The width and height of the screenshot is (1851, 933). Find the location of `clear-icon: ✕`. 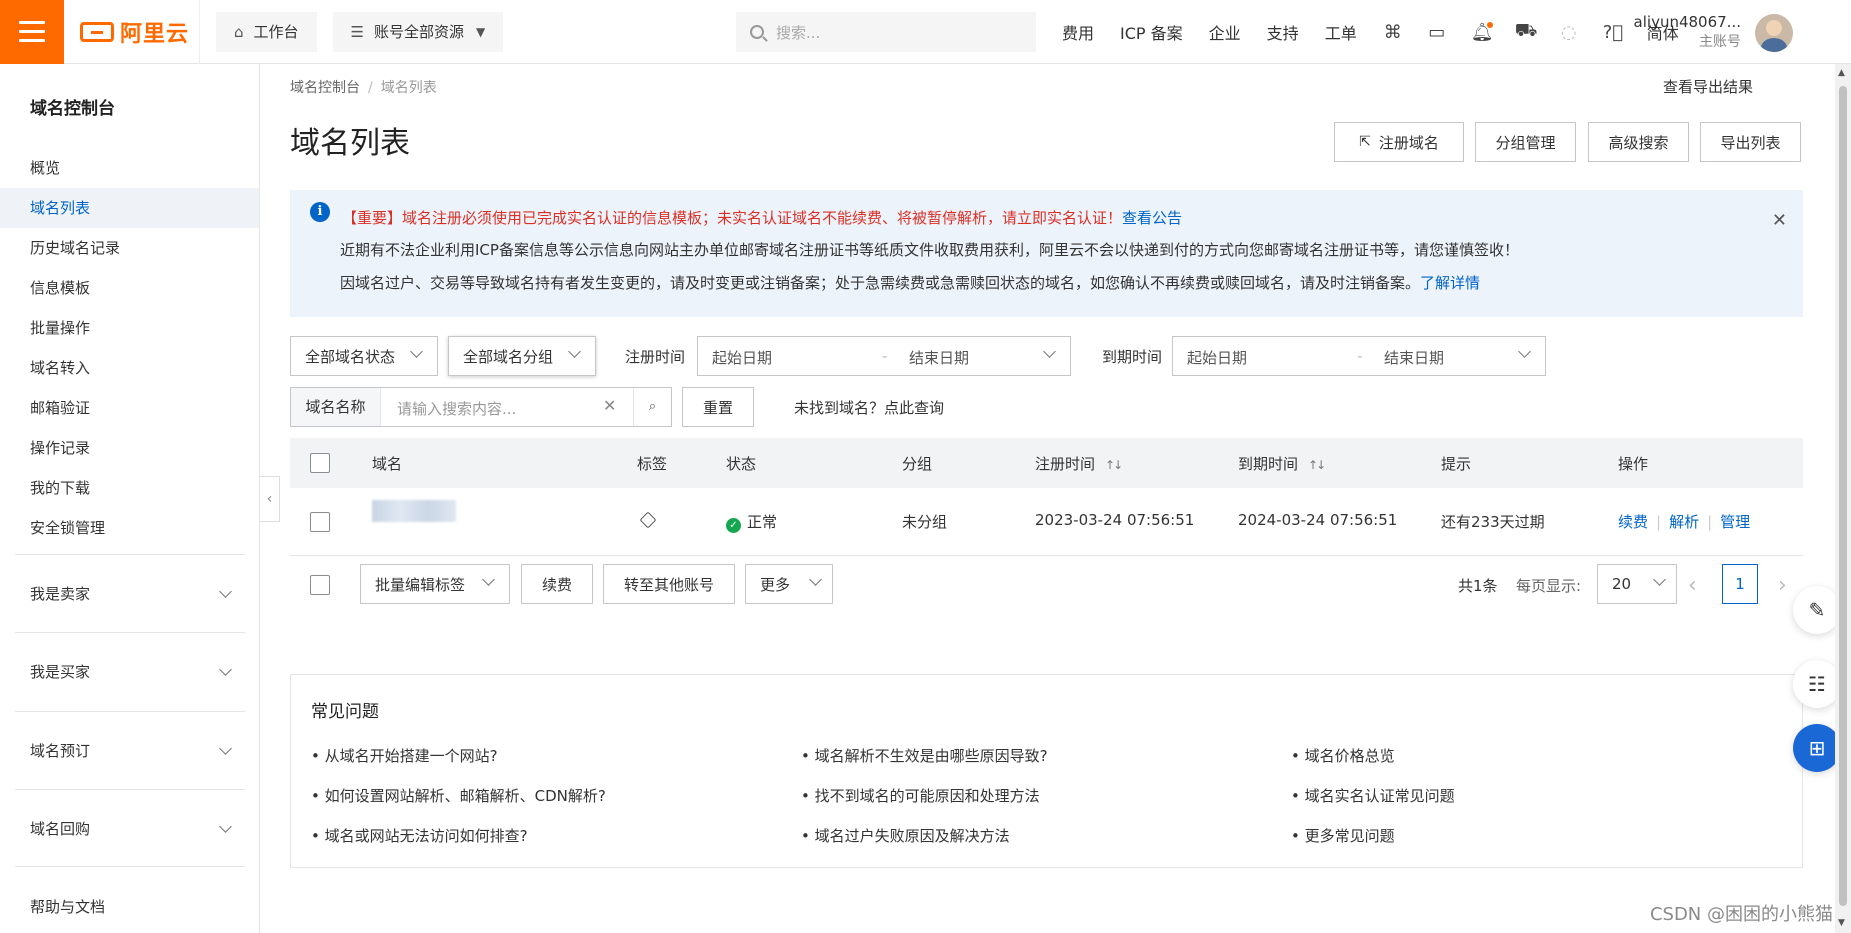

clear-icon: ✕ is located at coordinates (609, 405).